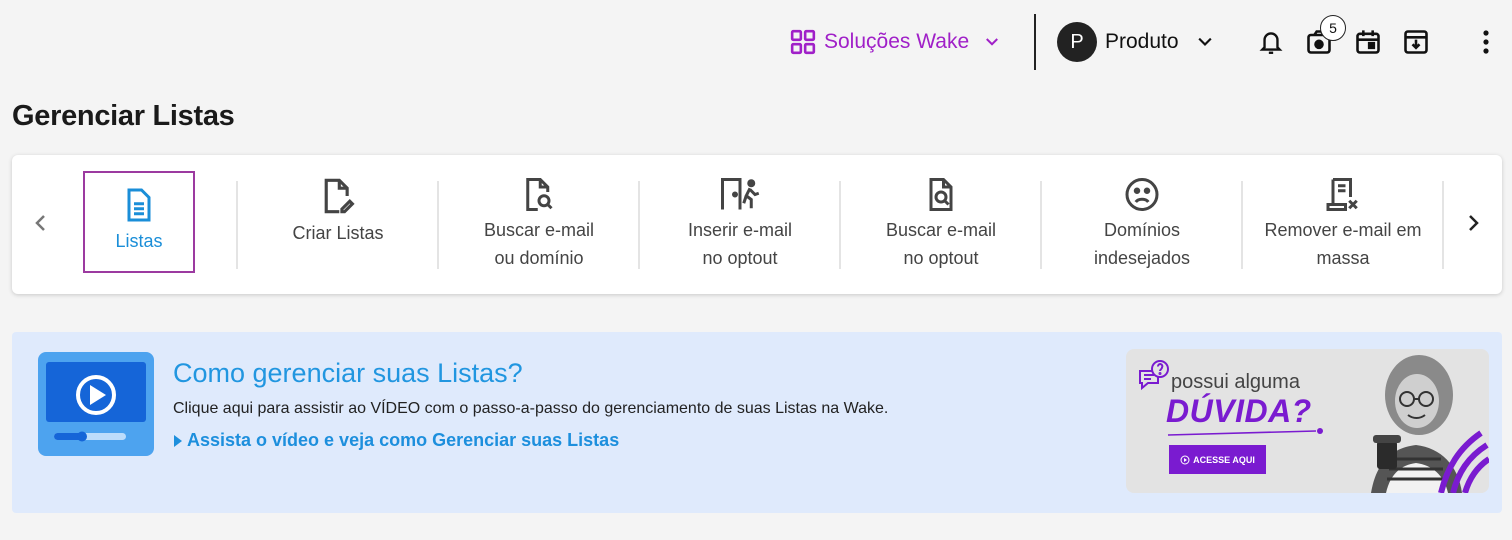 This screenshot has height=540, width=1512. What do you see at coordinates (1142, 258) in the screenshot?
I see `tab-label-2: indesejados` at bounding box center [1142, 258].